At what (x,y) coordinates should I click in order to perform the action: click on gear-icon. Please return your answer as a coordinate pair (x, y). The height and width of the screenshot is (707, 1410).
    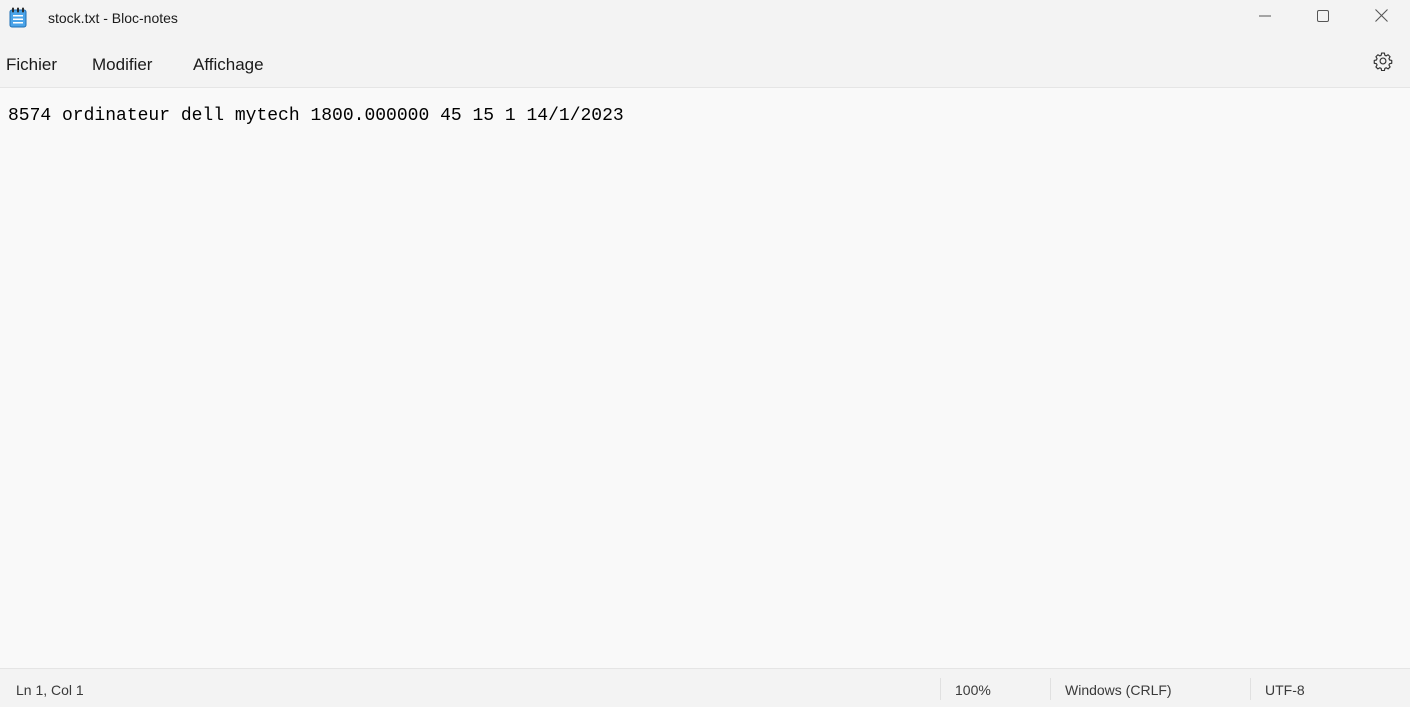
    Looking at the image, I should click on (1383, 63).